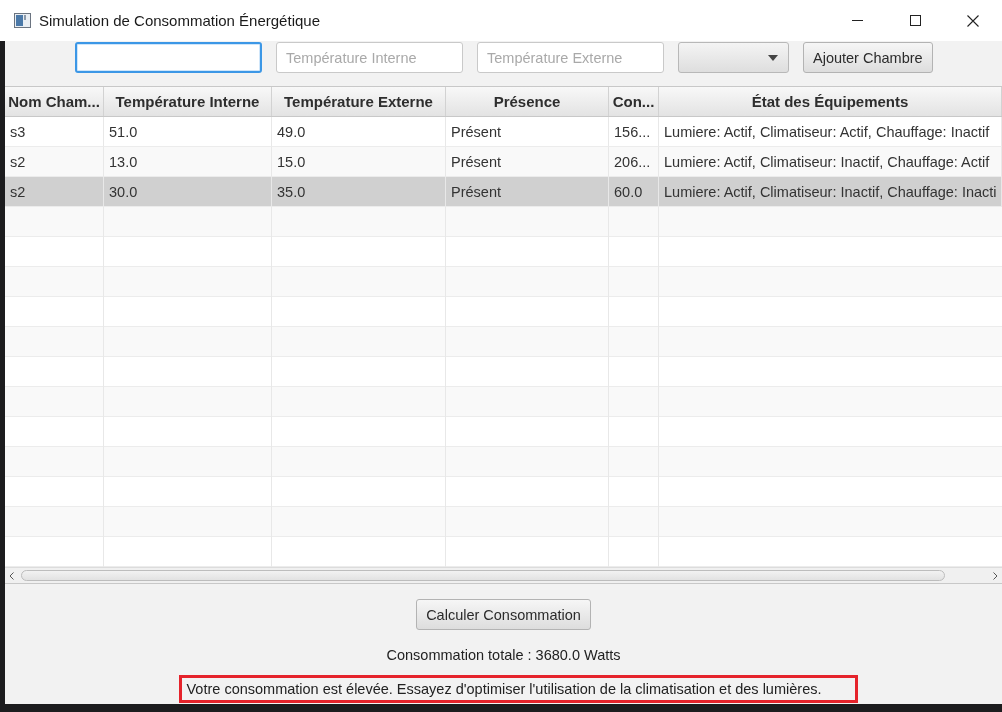  I want to click on table-cell: s2, so click(54, 192).